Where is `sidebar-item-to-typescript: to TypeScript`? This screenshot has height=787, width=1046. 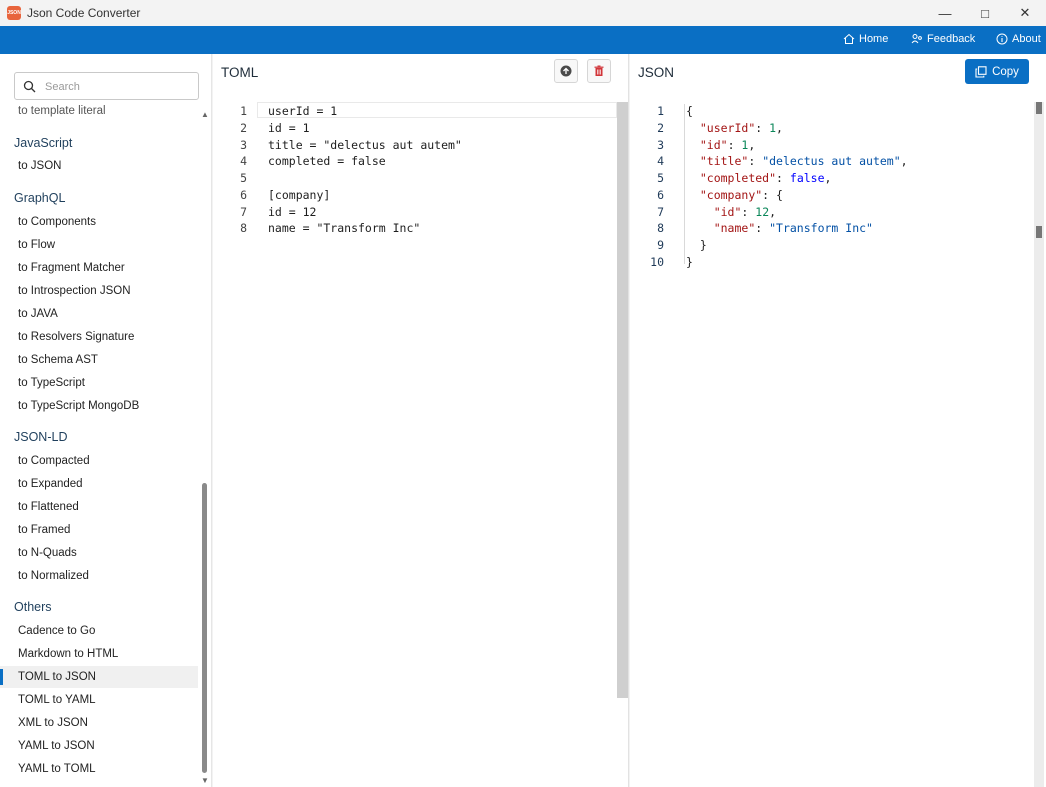
sidebar-item-to-typescript: to TypeScript is located at coordinates (99, 383).